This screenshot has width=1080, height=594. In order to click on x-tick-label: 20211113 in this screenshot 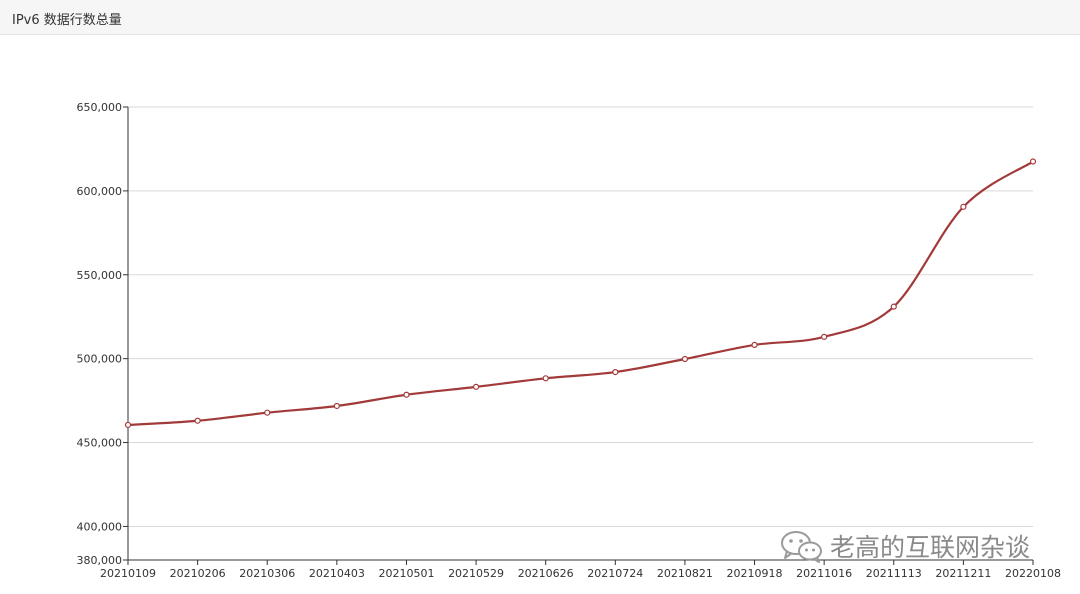, I will do `click(894, 573)`.